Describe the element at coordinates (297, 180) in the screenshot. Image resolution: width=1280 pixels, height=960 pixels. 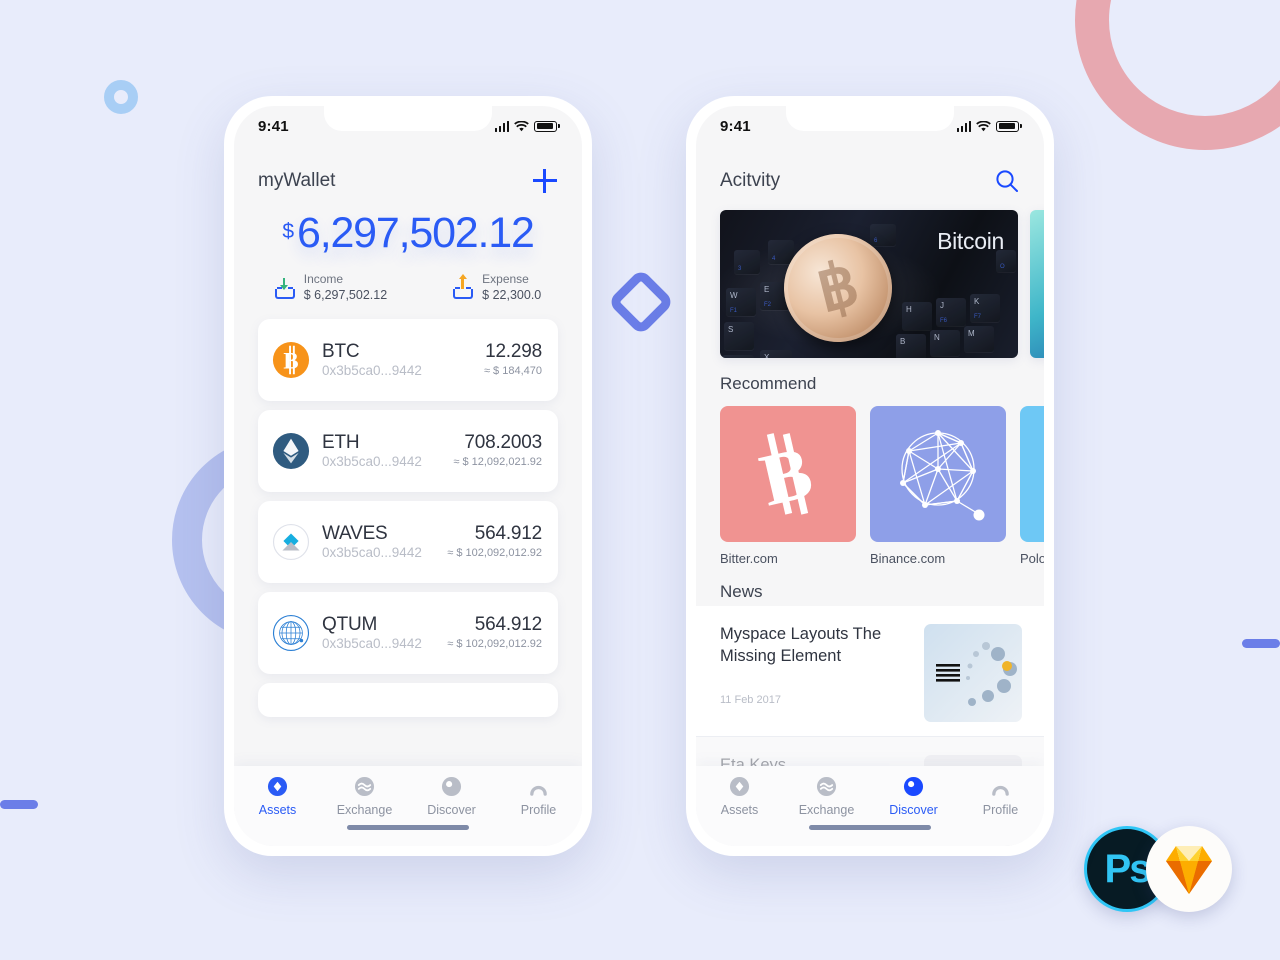
I see `page-title: myWallet` at that location.